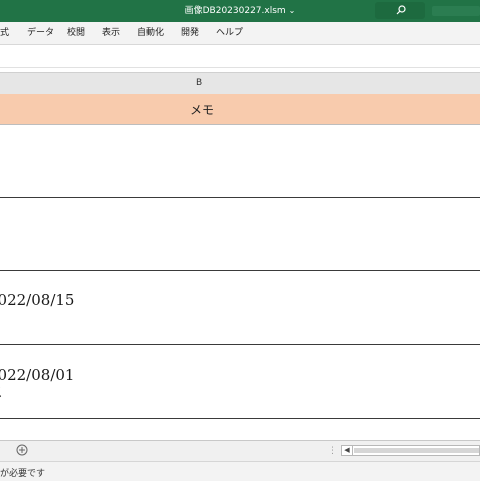  I want to click on tab-data: データ, so click(40, 33).